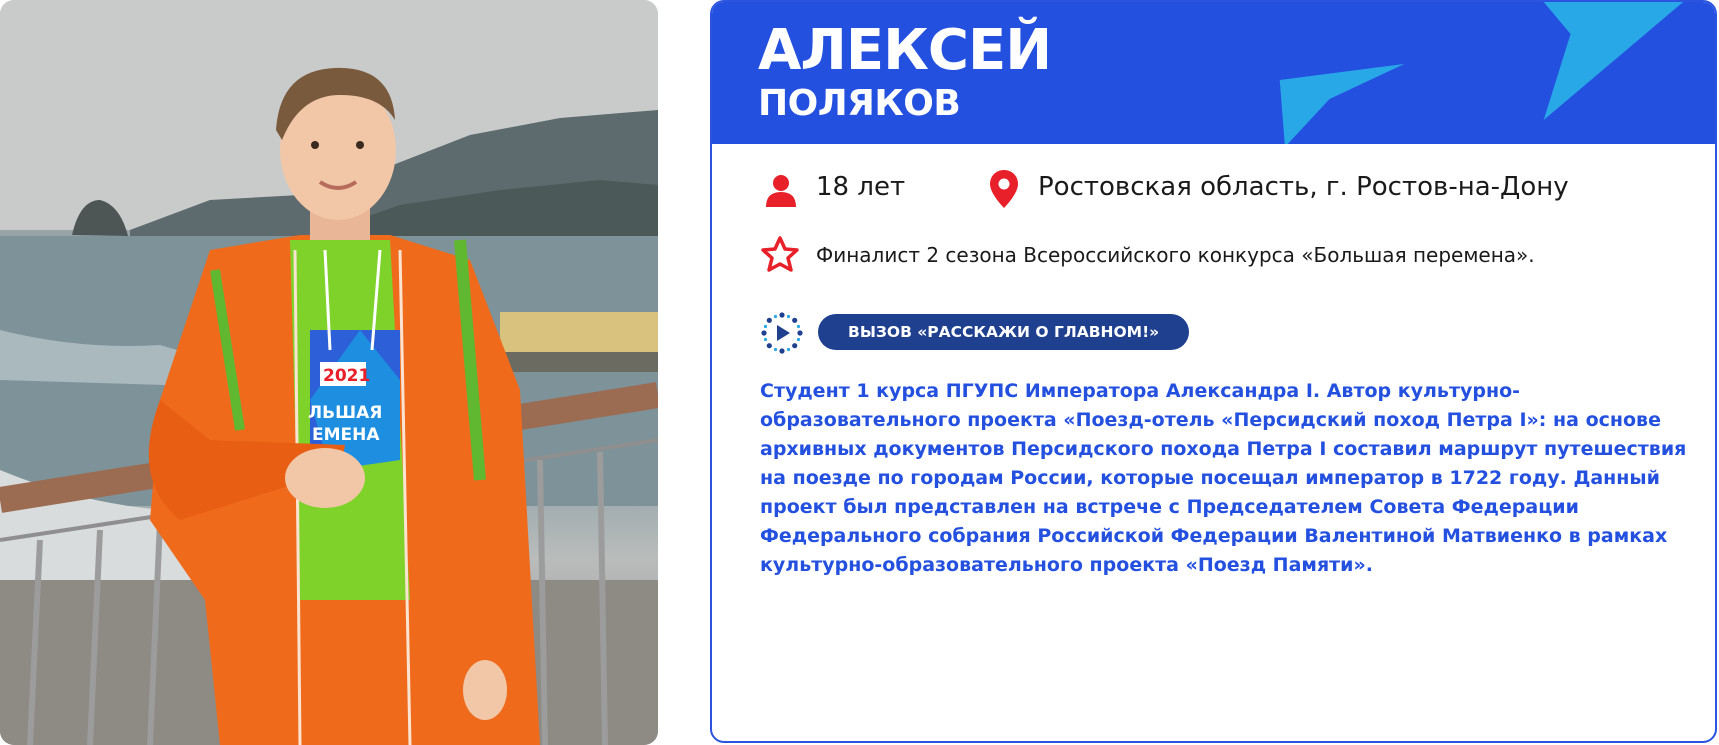 This screenshot has width=1719, height=745. What do you see at coordinates (781, 191) in the screenshot?
I see `person-icon` at bounding box center [781, 191].